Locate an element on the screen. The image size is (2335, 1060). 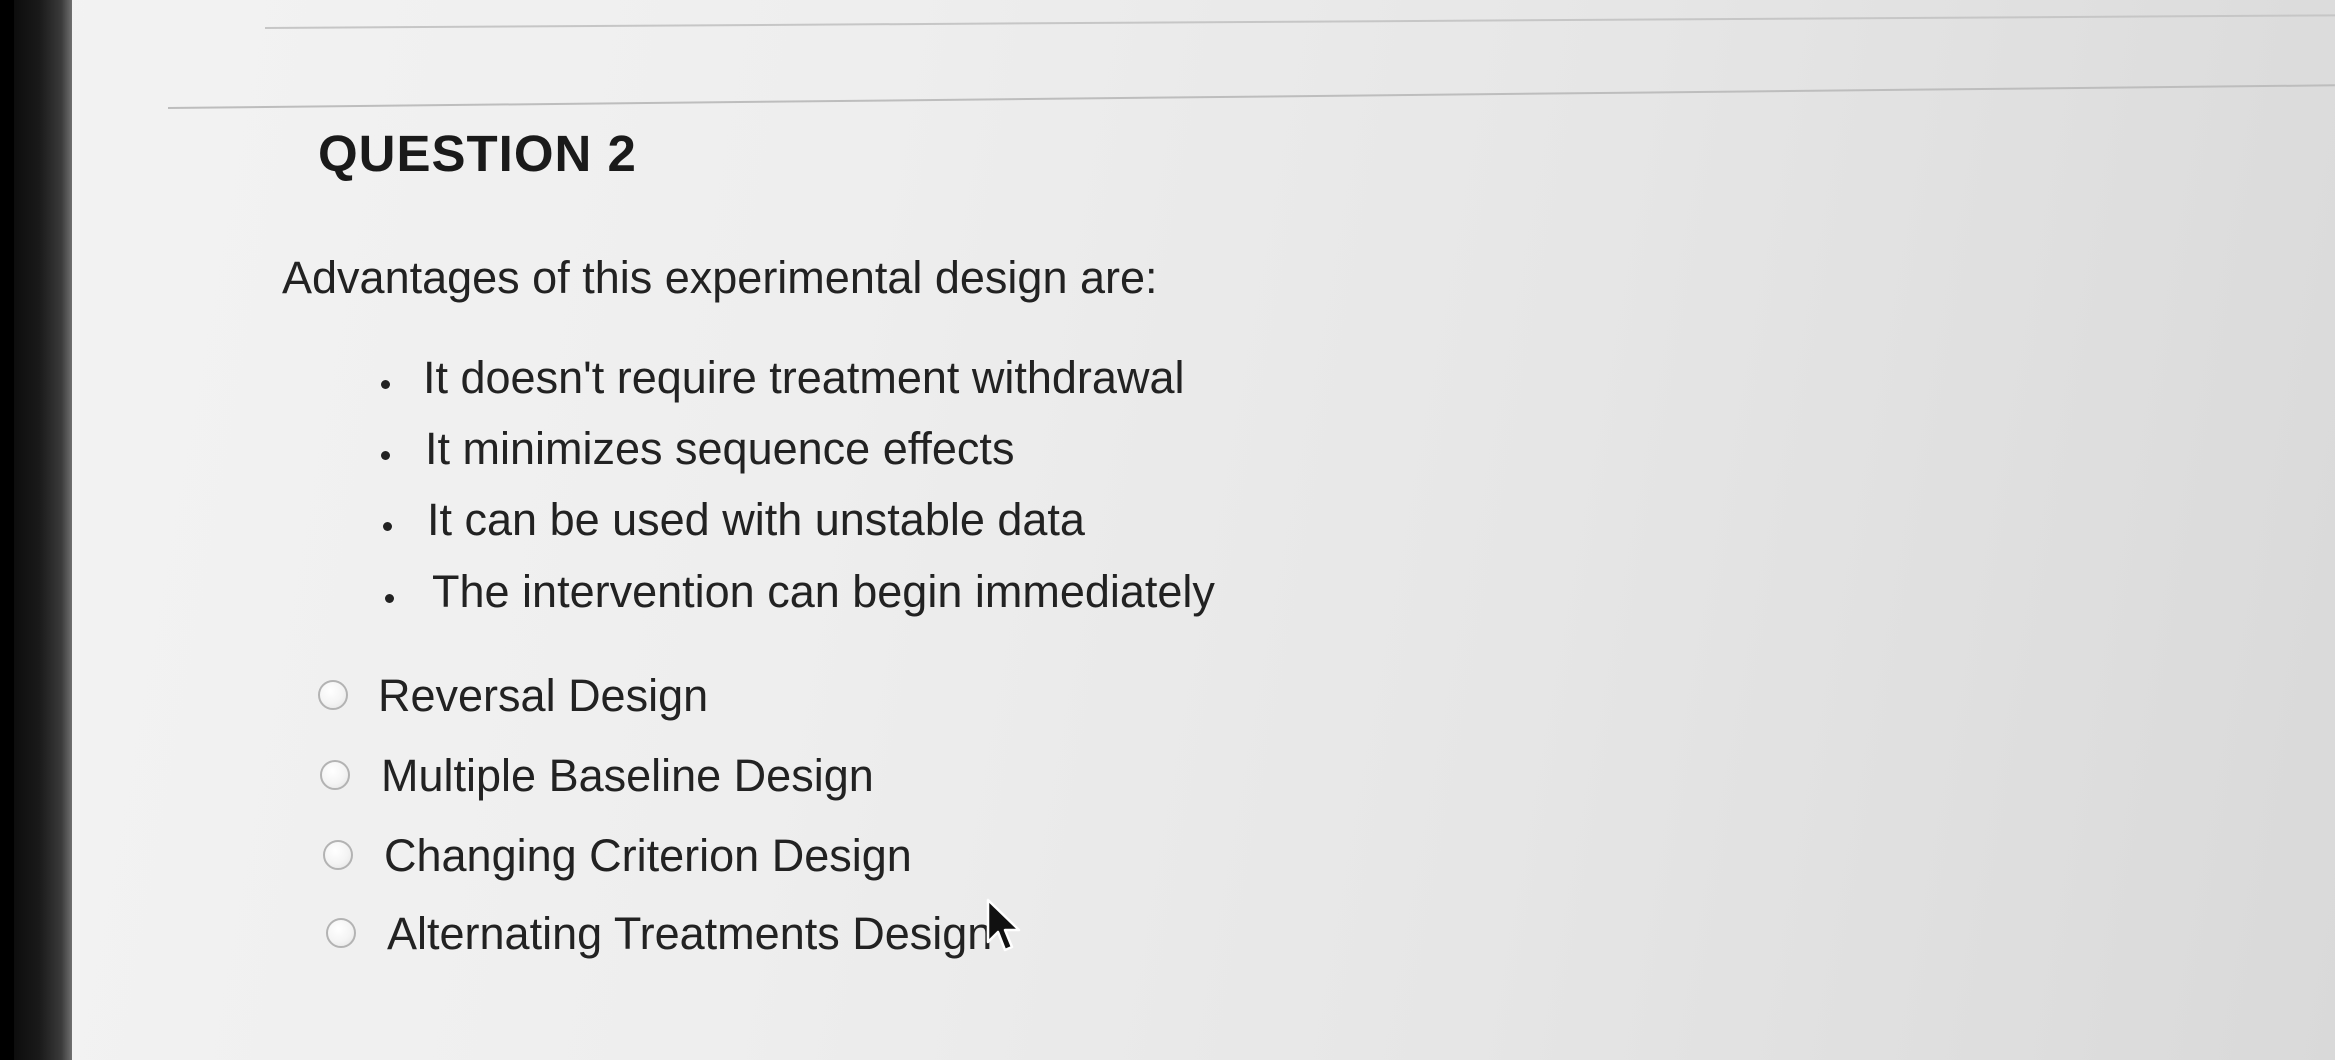
top-divider is located at coordinates (1299, 21).